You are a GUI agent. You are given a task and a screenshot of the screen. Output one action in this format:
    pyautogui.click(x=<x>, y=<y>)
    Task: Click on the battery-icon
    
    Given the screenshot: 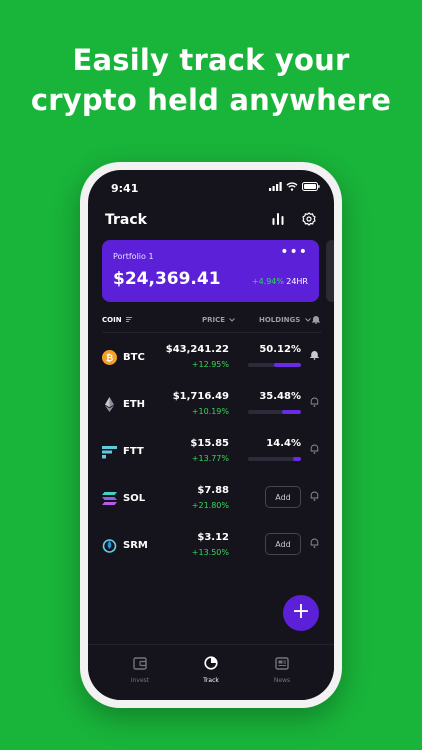 What is the action you would take?
    pyautogui.click(x=311, y=186)
    